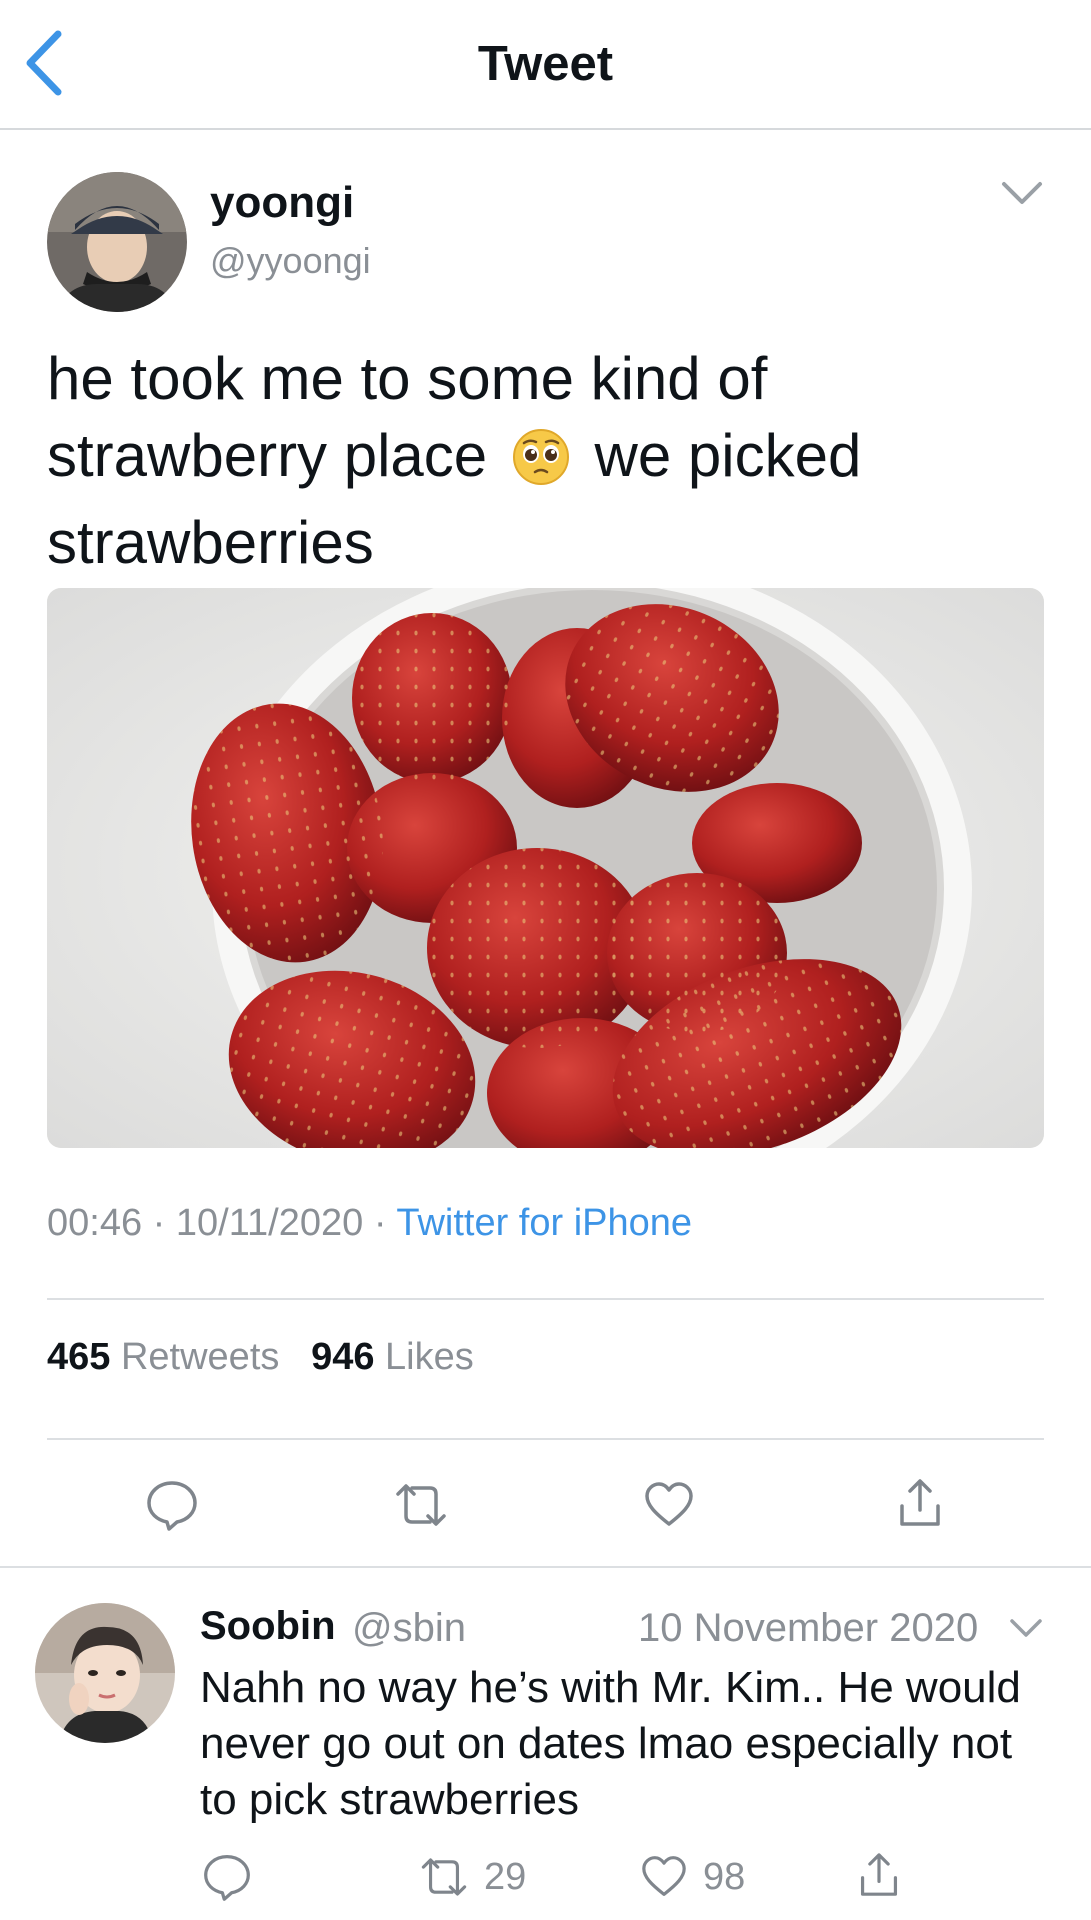 The width and height of the screenshot is (1091, 1920). What do you see at coordinates (268, 1626) in the screenshot?
I see `reply-author-name: Soobin` at bounding box center [268, 1626].